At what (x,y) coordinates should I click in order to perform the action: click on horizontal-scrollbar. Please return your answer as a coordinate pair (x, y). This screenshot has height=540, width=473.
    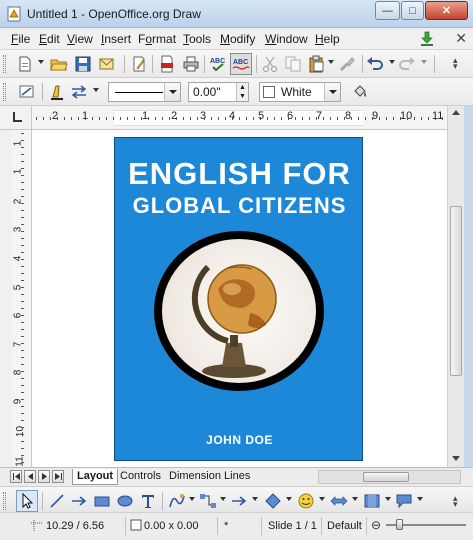
    Looking at the image, I should click on (389, 477).